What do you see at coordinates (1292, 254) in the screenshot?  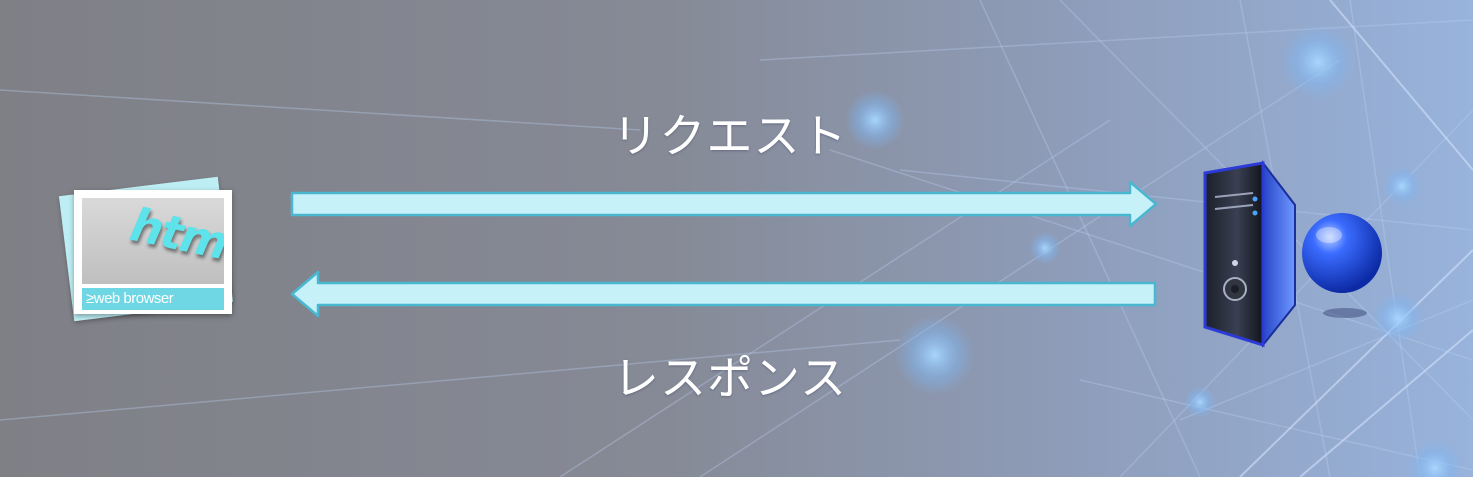 I see `server-globe-icon` at bounding box center [1292, 254].